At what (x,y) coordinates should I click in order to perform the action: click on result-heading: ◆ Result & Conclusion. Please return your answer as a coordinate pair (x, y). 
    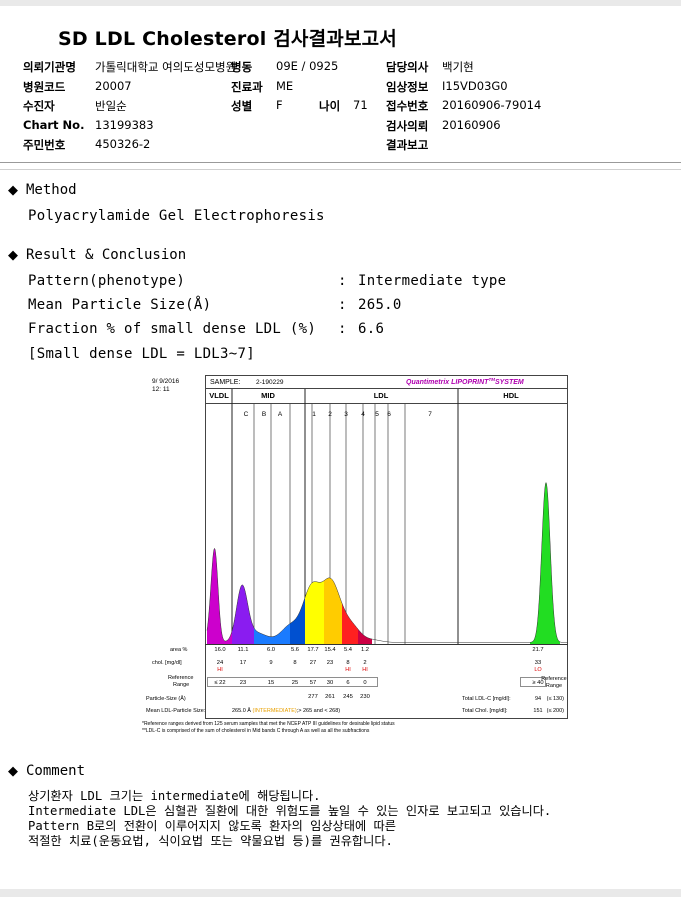
    Looking at the image, I should click on (97, 255).